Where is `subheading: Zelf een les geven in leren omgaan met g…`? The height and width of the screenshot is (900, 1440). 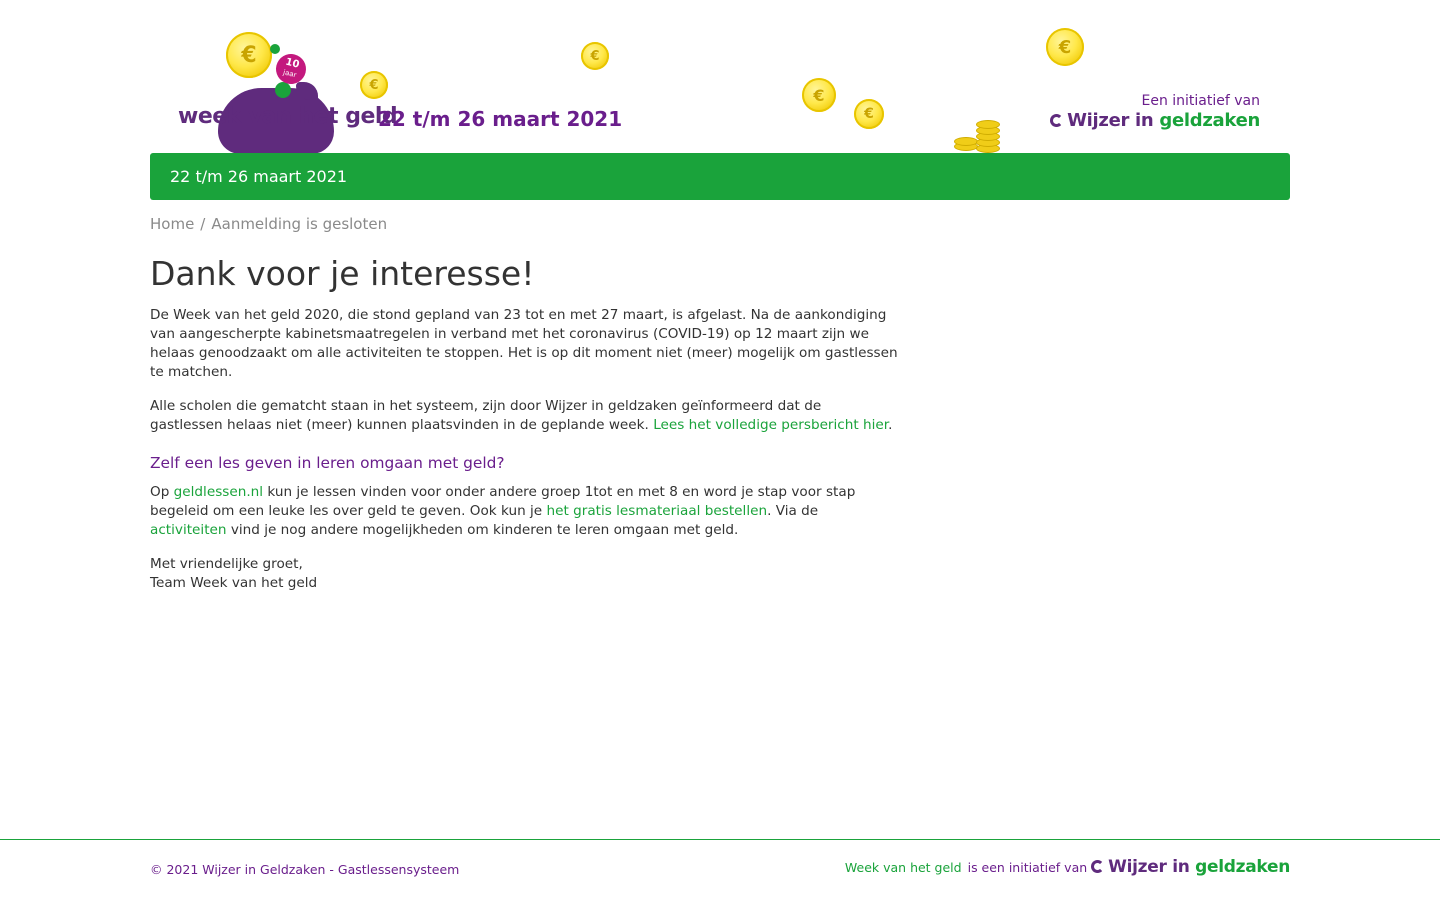
subheading: Zelf een les geven in leren omgaan met g… is located at coordinates (327, 463).